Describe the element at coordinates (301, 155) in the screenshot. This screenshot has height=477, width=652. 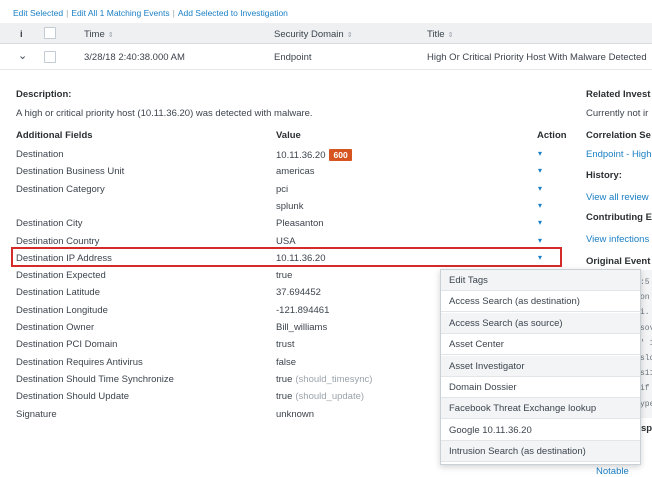
I see `field-value-text: 10.11.36.20` at that location.